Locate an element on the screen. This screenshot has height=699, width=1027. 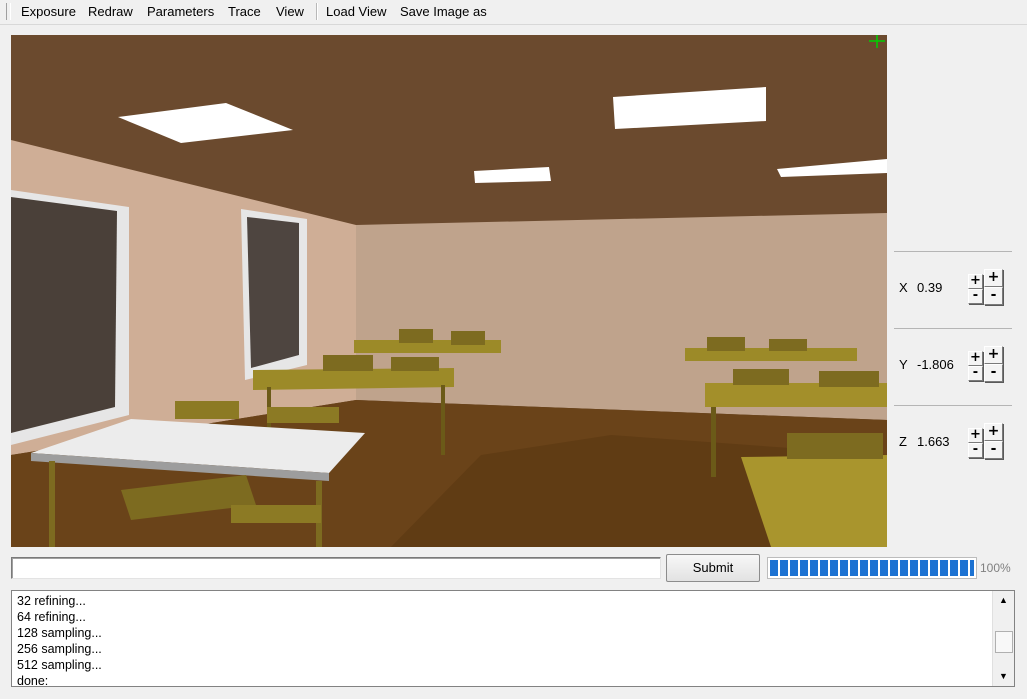
submit-button: Submit is located at coordinates (713, 568).